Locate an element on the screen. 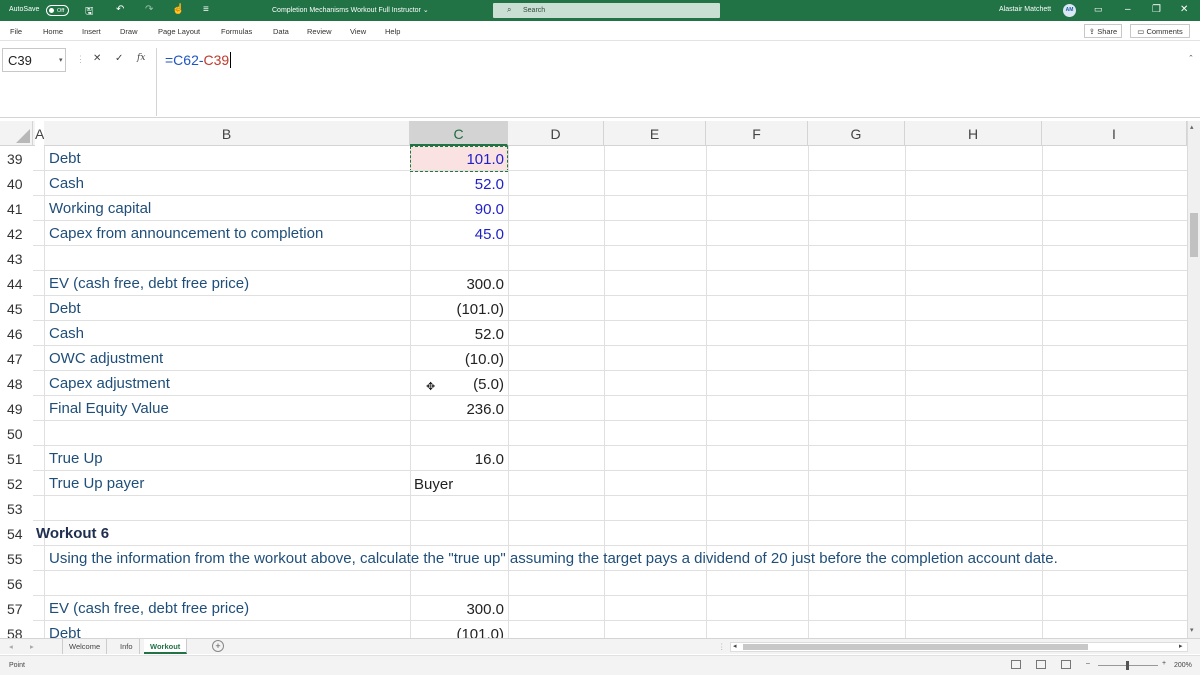 The width and height of the screenshot is (1200, 675). normal-view-icon is located at coordinates (1016, 664).